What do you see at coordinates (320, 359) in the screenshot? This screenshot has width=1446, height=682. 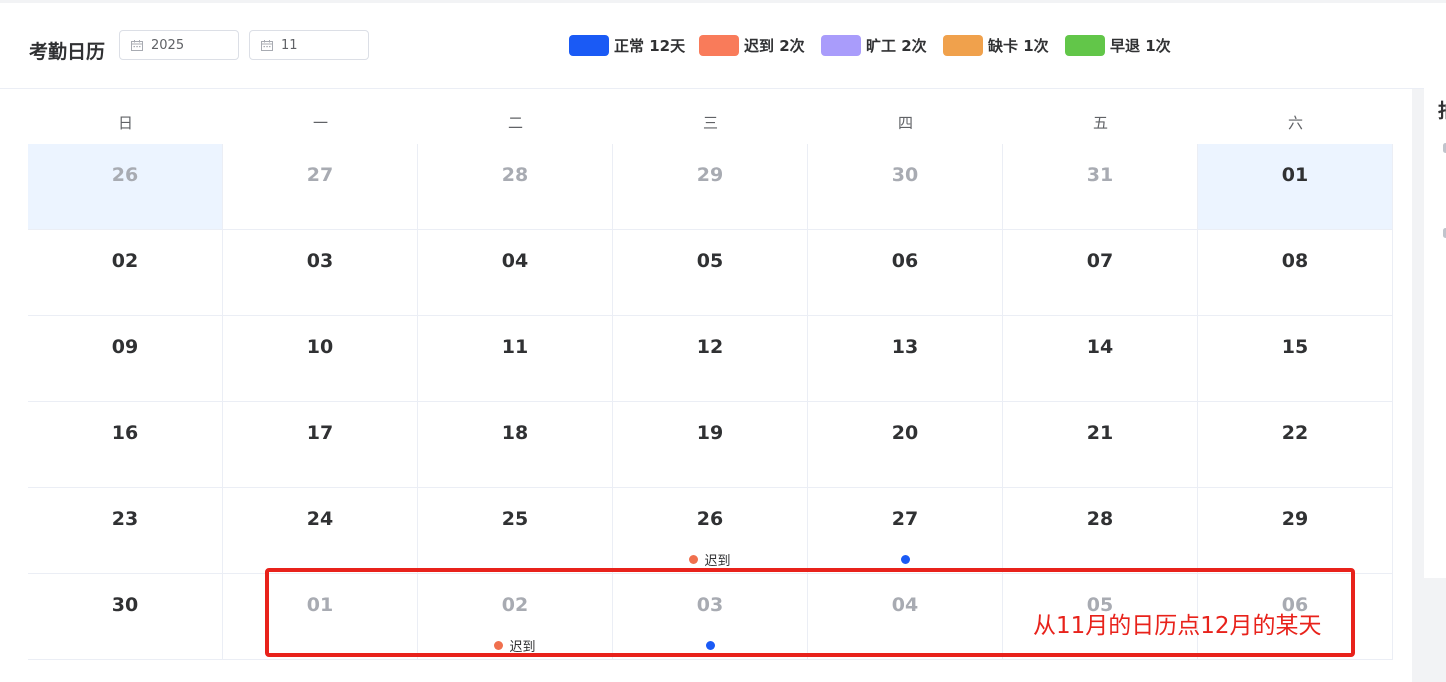 I see `calendar-day-cell: 10` at bounding box center [320, 359].